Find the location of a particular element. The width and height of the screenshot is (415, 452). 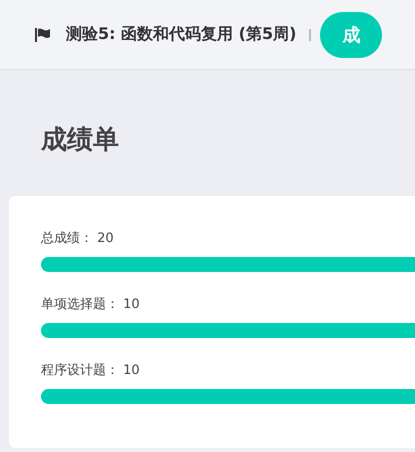

action-button: 成 is located at coordinates (351, 35).